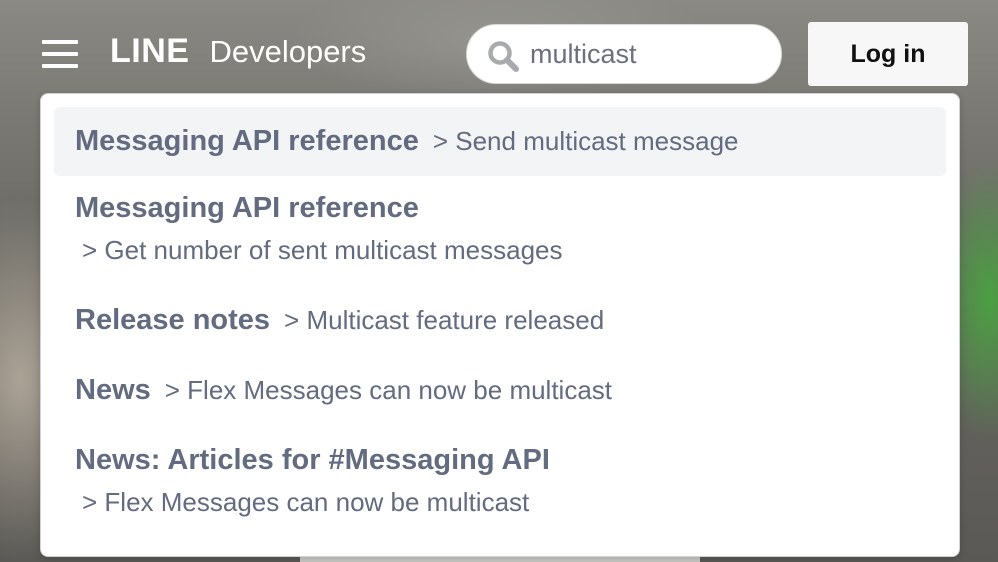  What do you see at coordinates (503, 56) in the screenshot?
I see `search-icon` at bounding box center [503, 56].